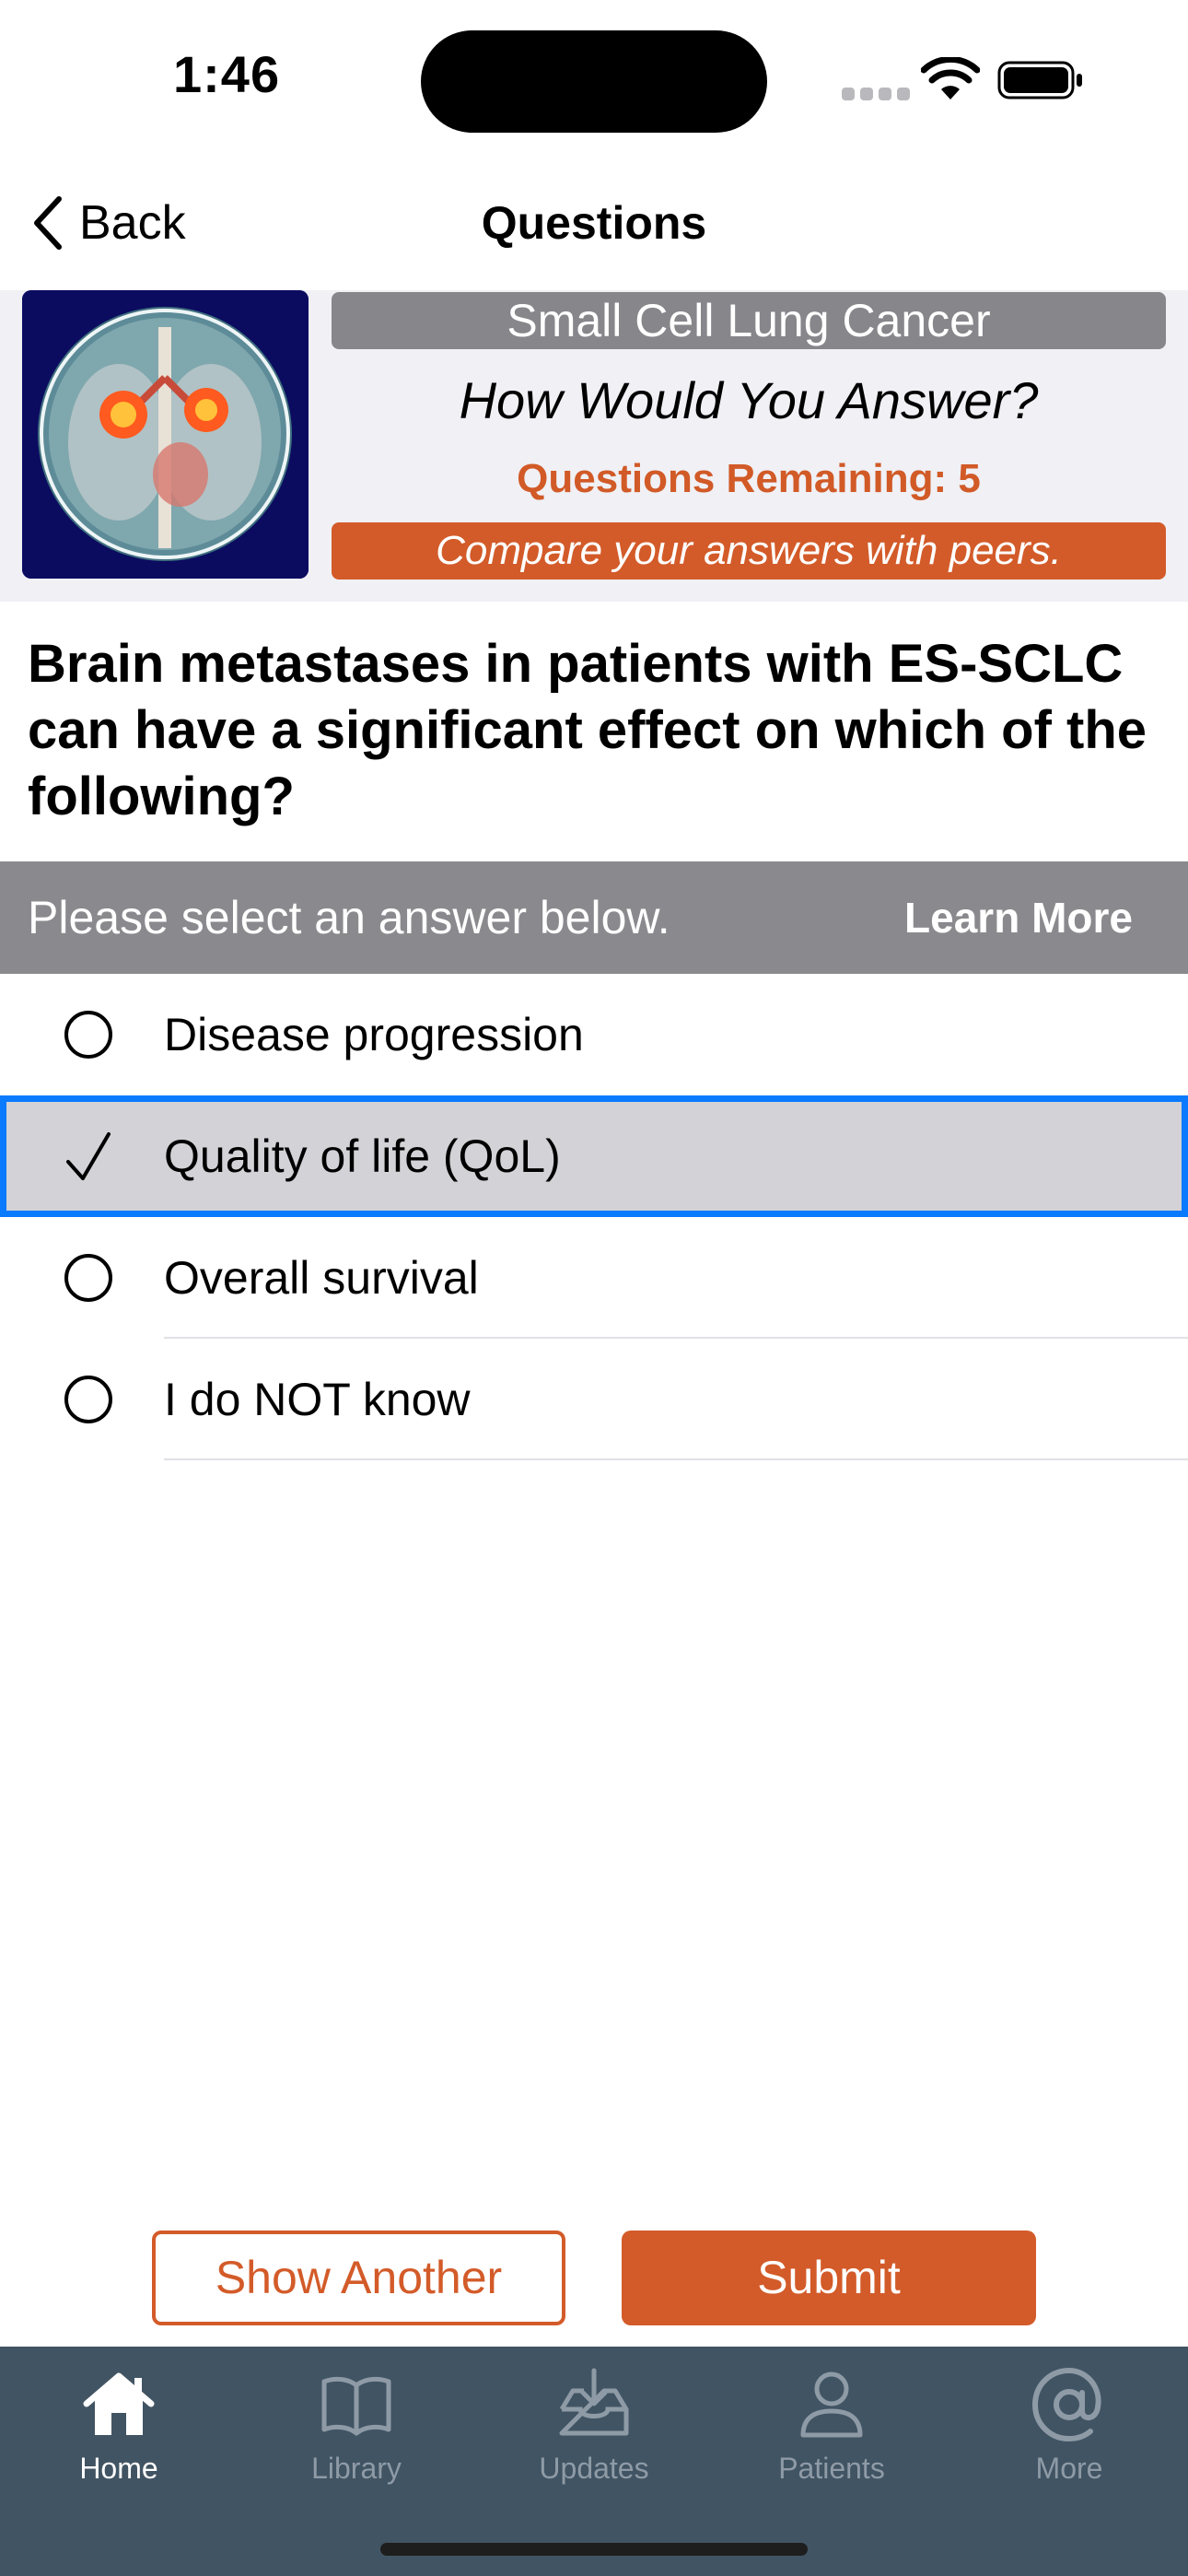 The height and width of the screenshot is (2576, 1188). I want to click on home-indicator, so click(594, 2549).